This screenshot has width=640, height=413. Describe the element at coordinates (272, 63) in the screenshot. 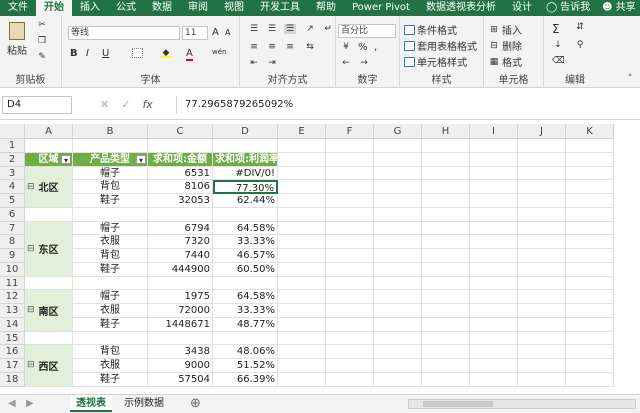

I see `increase-indent-button: ⇥` at that location.